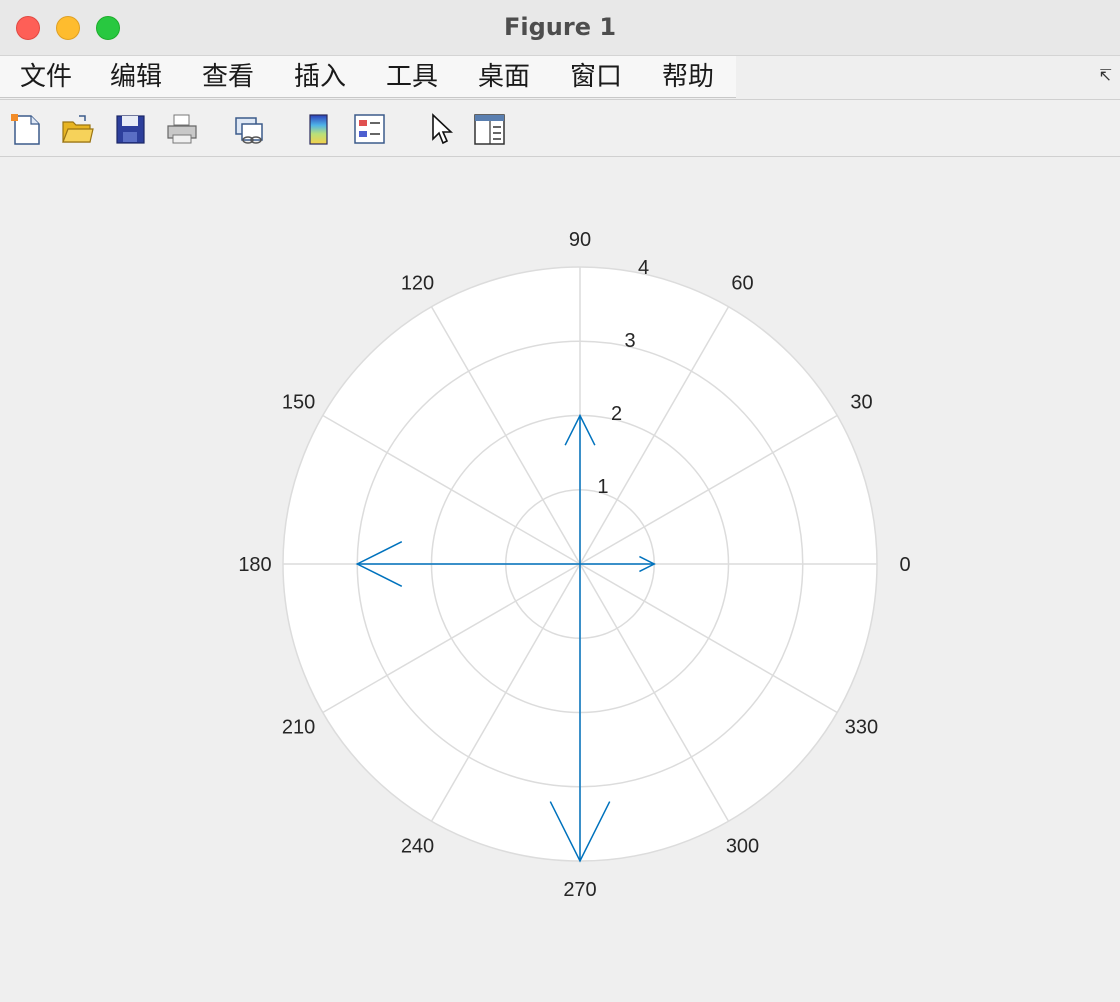  What do you see at coordinates (130, 129) in the screenshot?
I see `save-icon` at bounding box center [130, 129].